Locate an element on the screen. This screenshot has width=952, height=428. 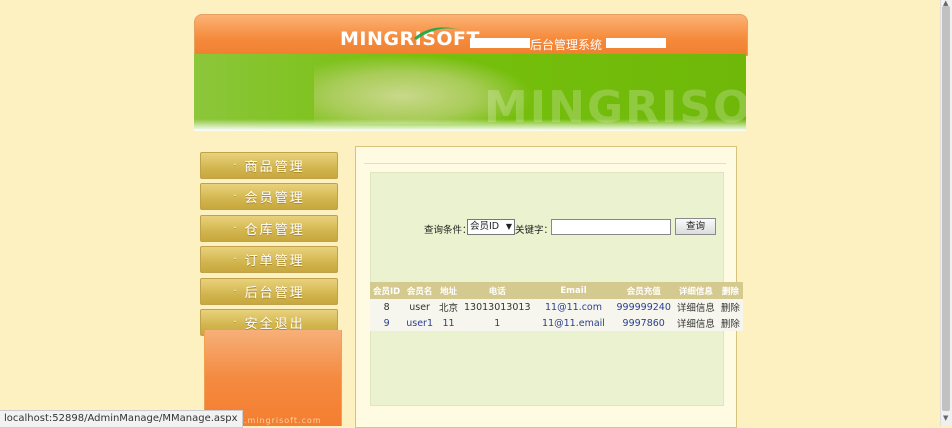
cell-member-name: user is located at coordinates (419, 307).